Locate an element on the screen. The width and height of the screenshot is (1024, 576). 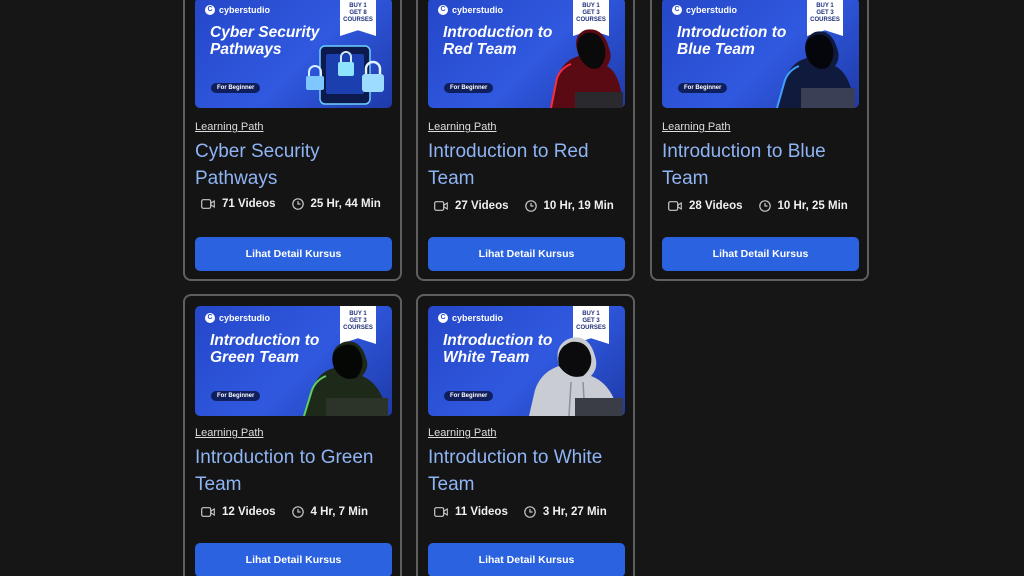
course-title: Introduction to White Team is located at coordinates (528, 471).